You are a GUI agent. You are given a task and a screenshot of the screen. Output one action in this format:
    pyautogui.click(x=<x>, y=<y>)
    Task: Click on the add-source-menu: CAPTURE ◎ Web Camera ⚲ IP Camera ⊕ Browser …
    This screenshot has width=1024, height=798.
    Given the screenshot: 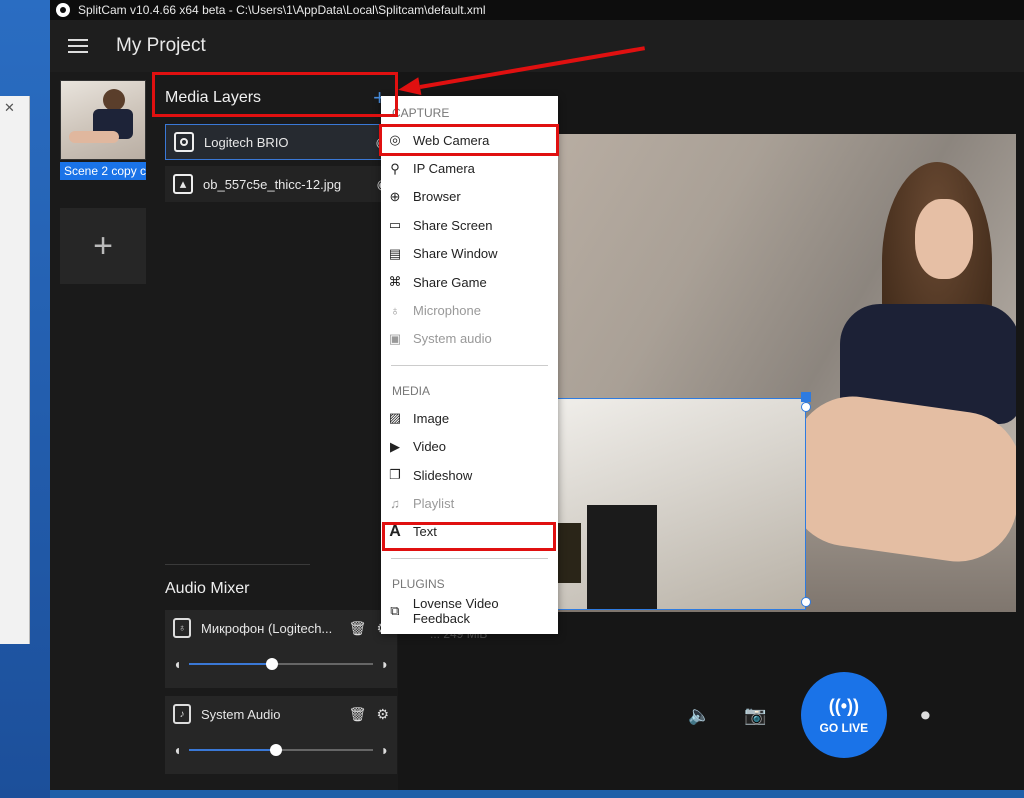 What is the action you would take?
    pyautogui.click(x=469, y=365)
    